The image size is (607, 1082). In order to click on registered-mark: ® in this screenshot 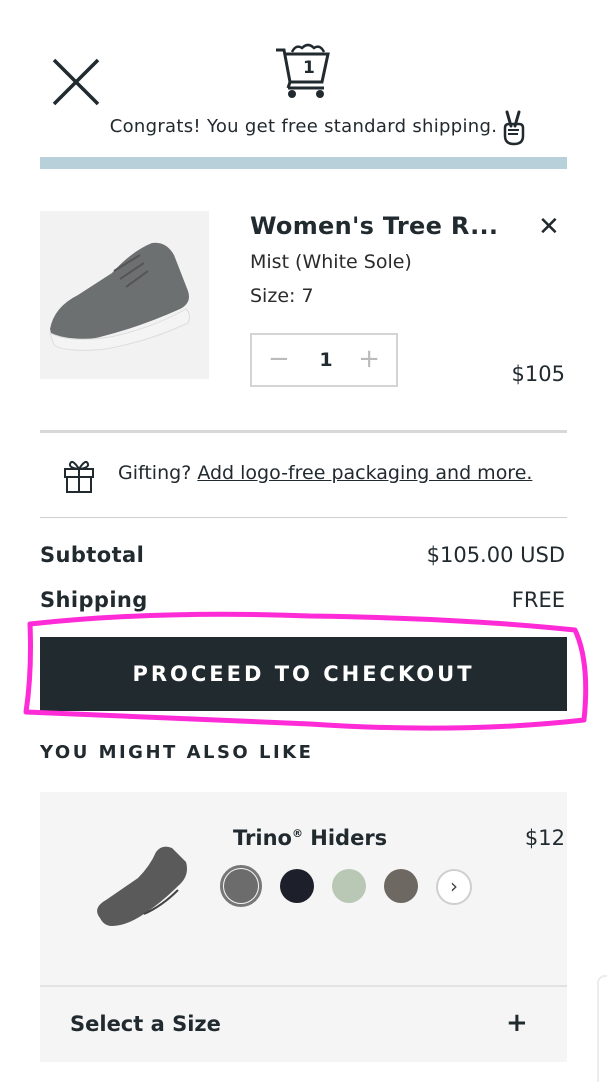, I will do `click(297, 833)`.